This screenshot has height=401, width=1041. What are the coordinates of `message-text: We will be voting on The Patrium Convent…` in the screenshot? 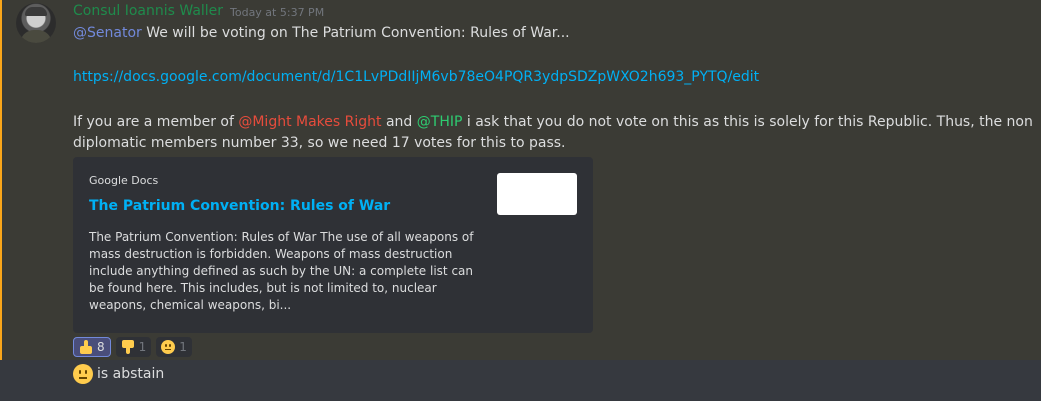 It's located at (355, 33).